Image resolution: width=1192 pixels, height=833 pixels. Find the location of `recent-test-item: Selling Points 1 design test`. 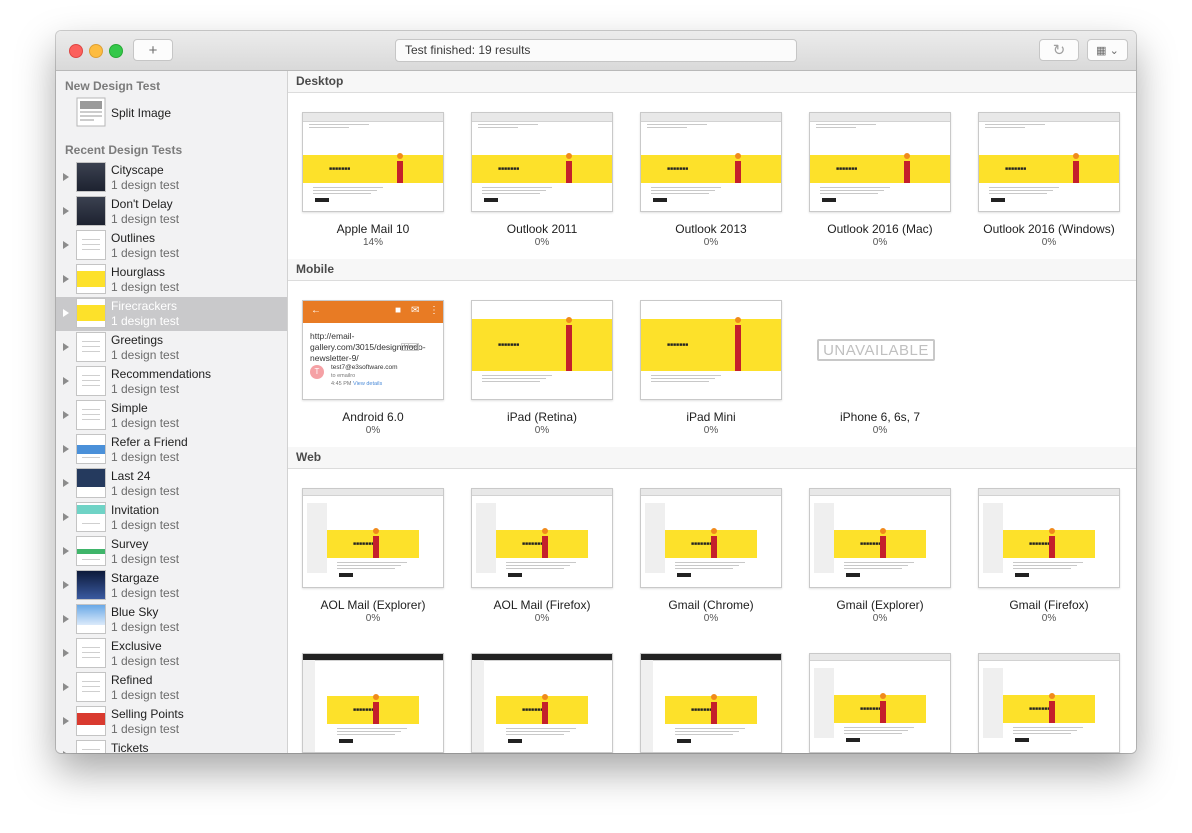

recent-test-item: Selling Points 1 design test is located at coordinates (171, 722).